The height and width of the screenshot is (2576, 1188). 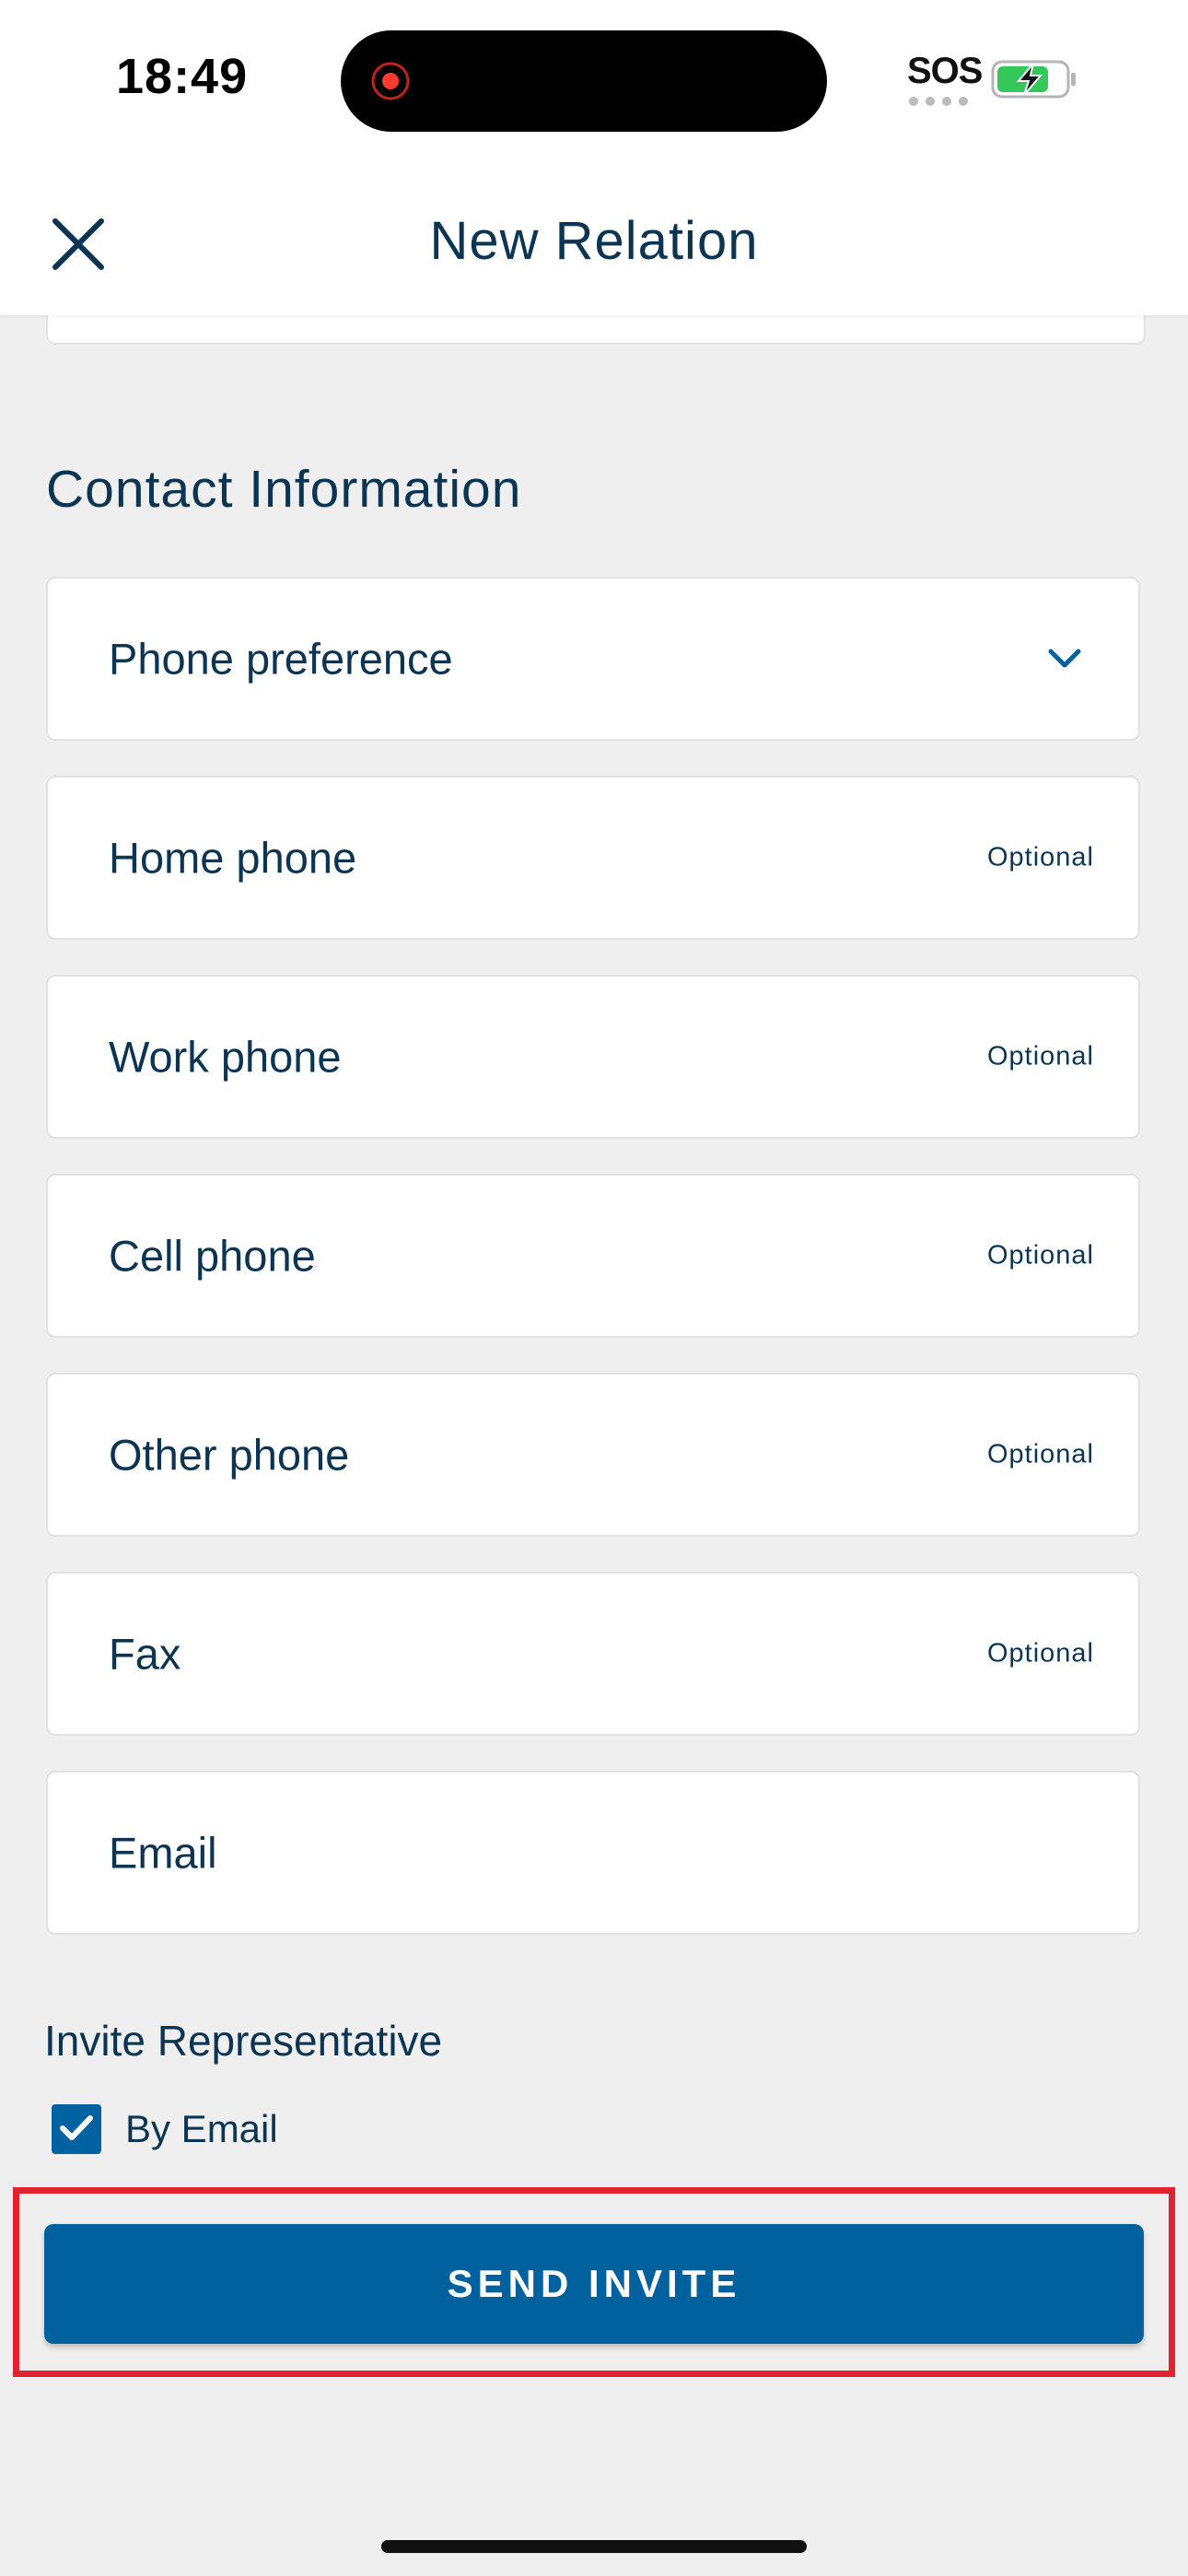 What do you see at coordinates (390, 81) in the screenshot?
I see `recording-indicator-icon` at bounding box center [390, 81].